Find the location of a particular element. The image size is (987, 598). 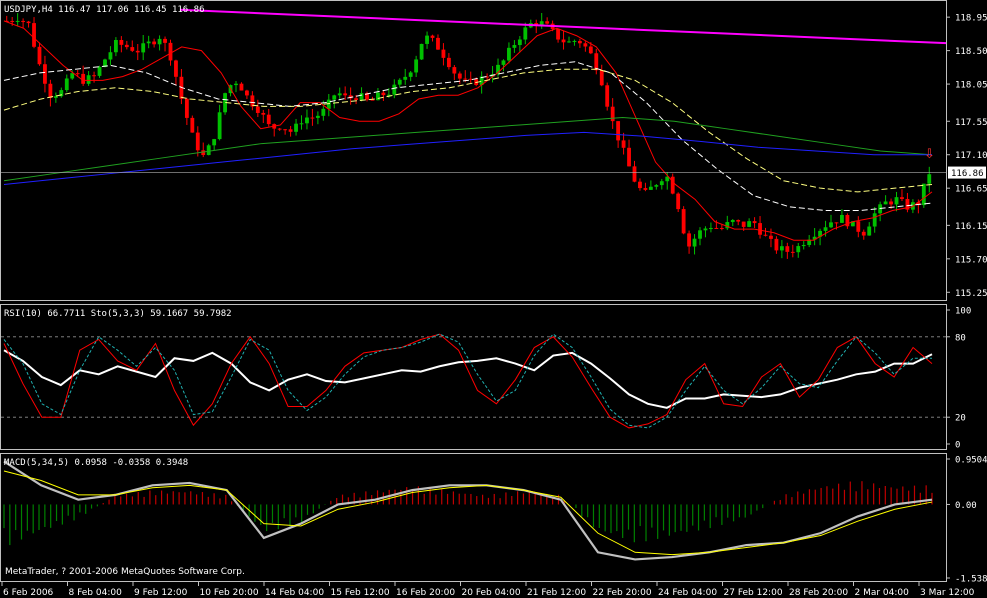

price-tick-label: 115.70 is located at coordinates (971, 260).